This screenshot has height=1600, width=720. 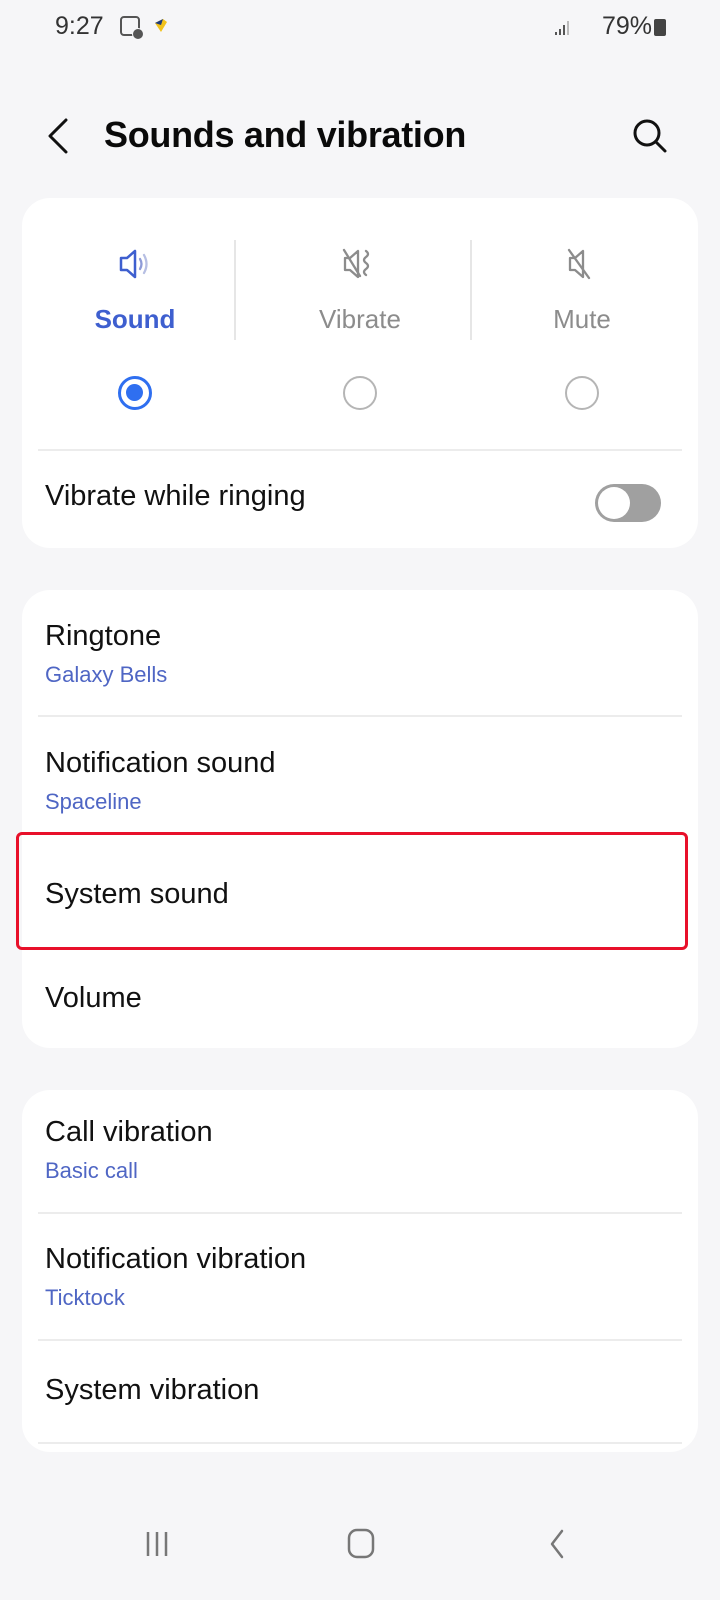 What do you see at coordinates (360, 795) in the screenshot?
I see `list-item-notification-sound: Notification sound Spaceline` at bounding box center [360, 795].